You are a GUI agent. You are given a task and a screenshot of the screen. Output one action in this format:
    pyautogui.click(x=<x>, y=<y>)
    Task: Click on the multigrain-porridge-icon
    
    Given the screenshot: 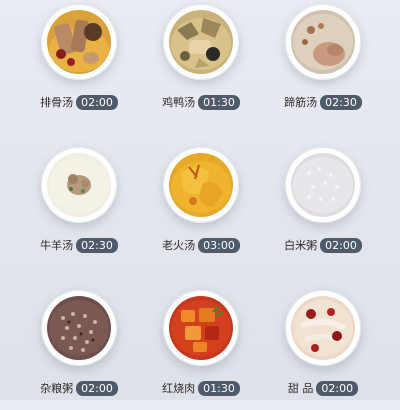 What is the action you would take?
    pyautogui.click(x=79, y=328)
    